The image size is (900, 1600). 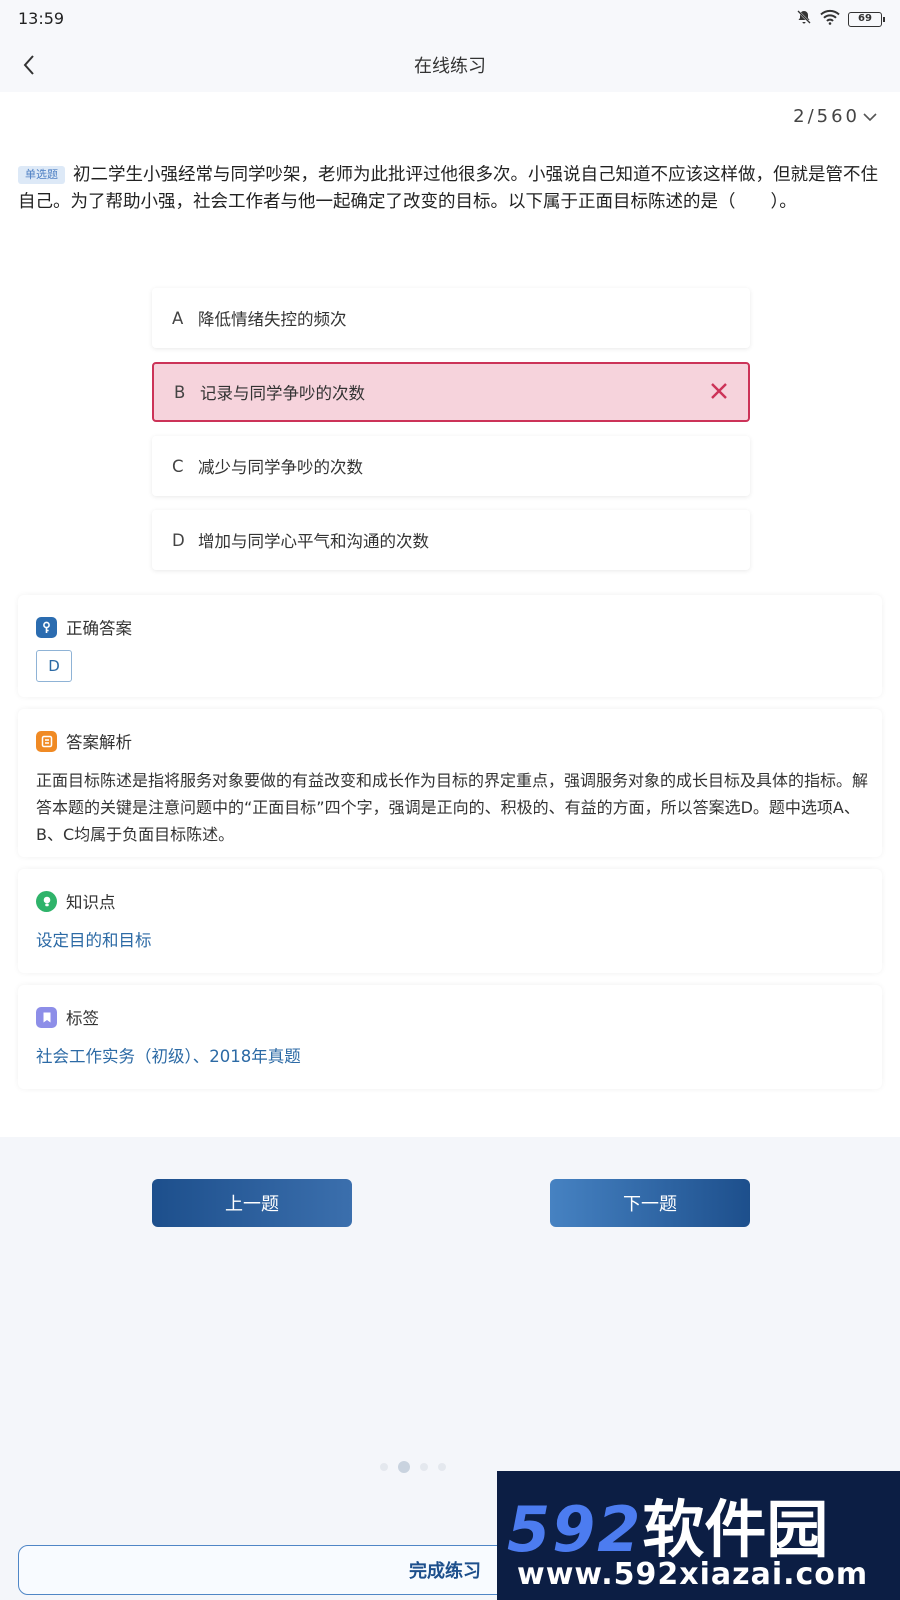 What do you see at coordinates (404, 1467) in the screenshot?
I see `page-dot-active` at bounding box center [404, 1467].